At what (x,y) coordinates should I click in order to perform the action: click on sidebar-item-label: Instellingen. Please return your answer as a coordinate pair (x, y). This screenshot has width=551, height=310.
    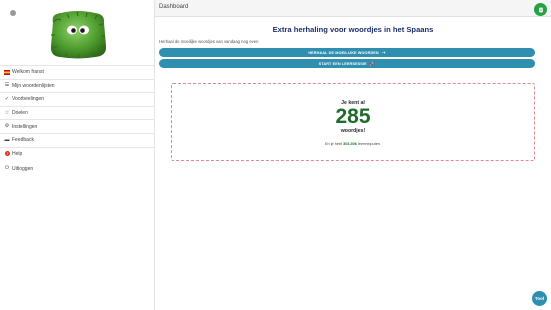
    Looking at the image, I should click on (25, 126).